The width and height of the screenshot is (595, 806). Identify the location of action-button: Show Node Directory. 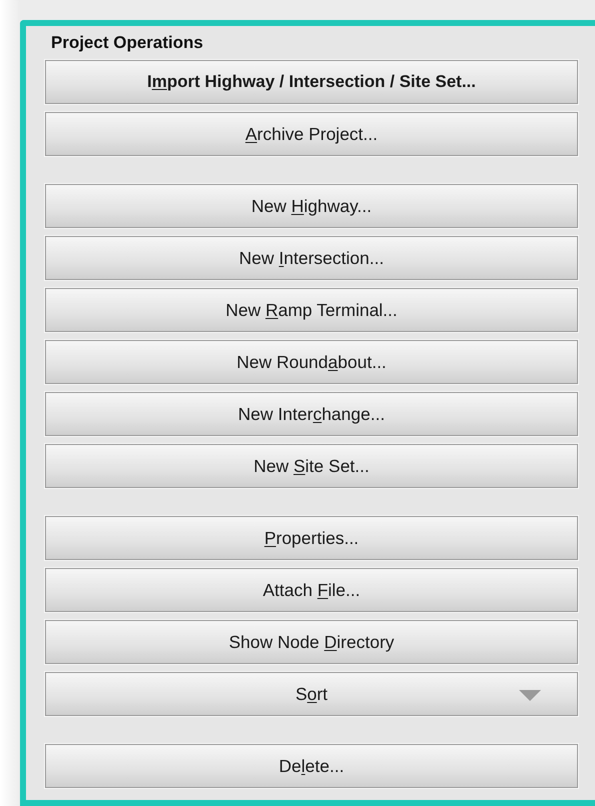
(311, 642).